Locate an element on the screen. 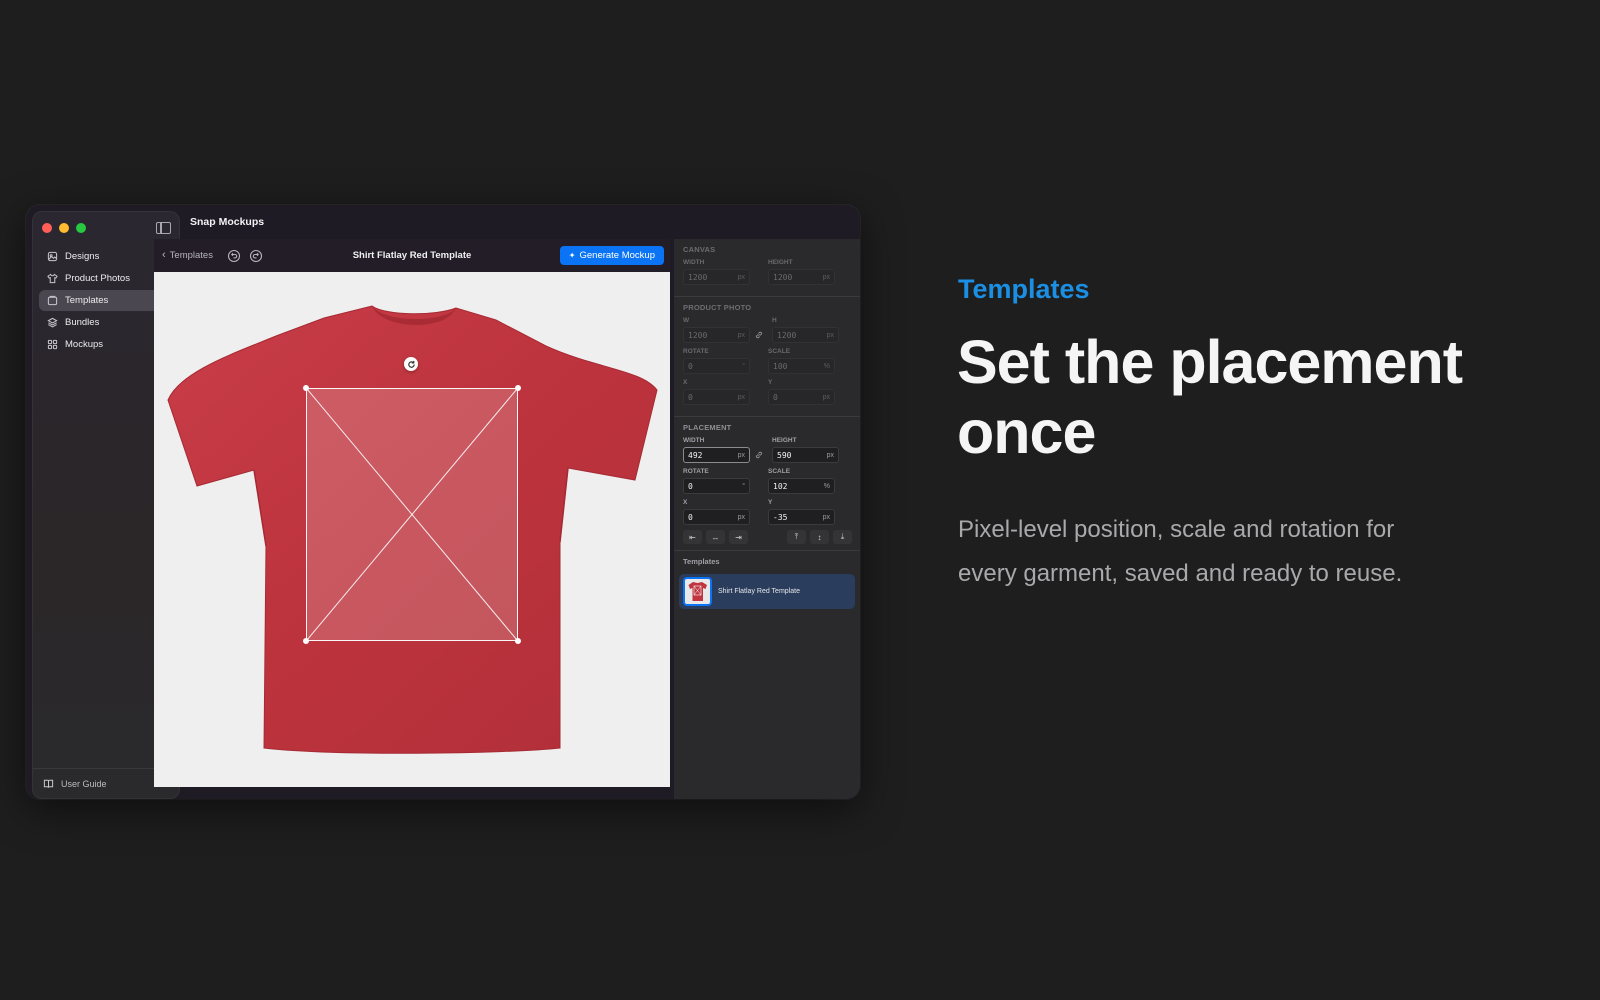  placement-area is located at coordinates (412, 514).